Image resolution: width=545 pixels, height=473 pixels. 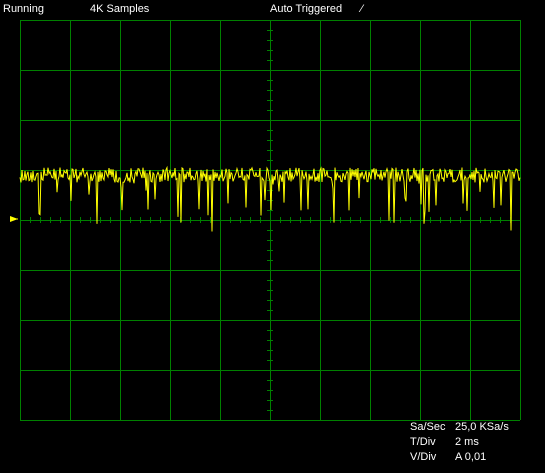 I want to click on time-per-div-value: 2 ms, so click(x=467, y=442).